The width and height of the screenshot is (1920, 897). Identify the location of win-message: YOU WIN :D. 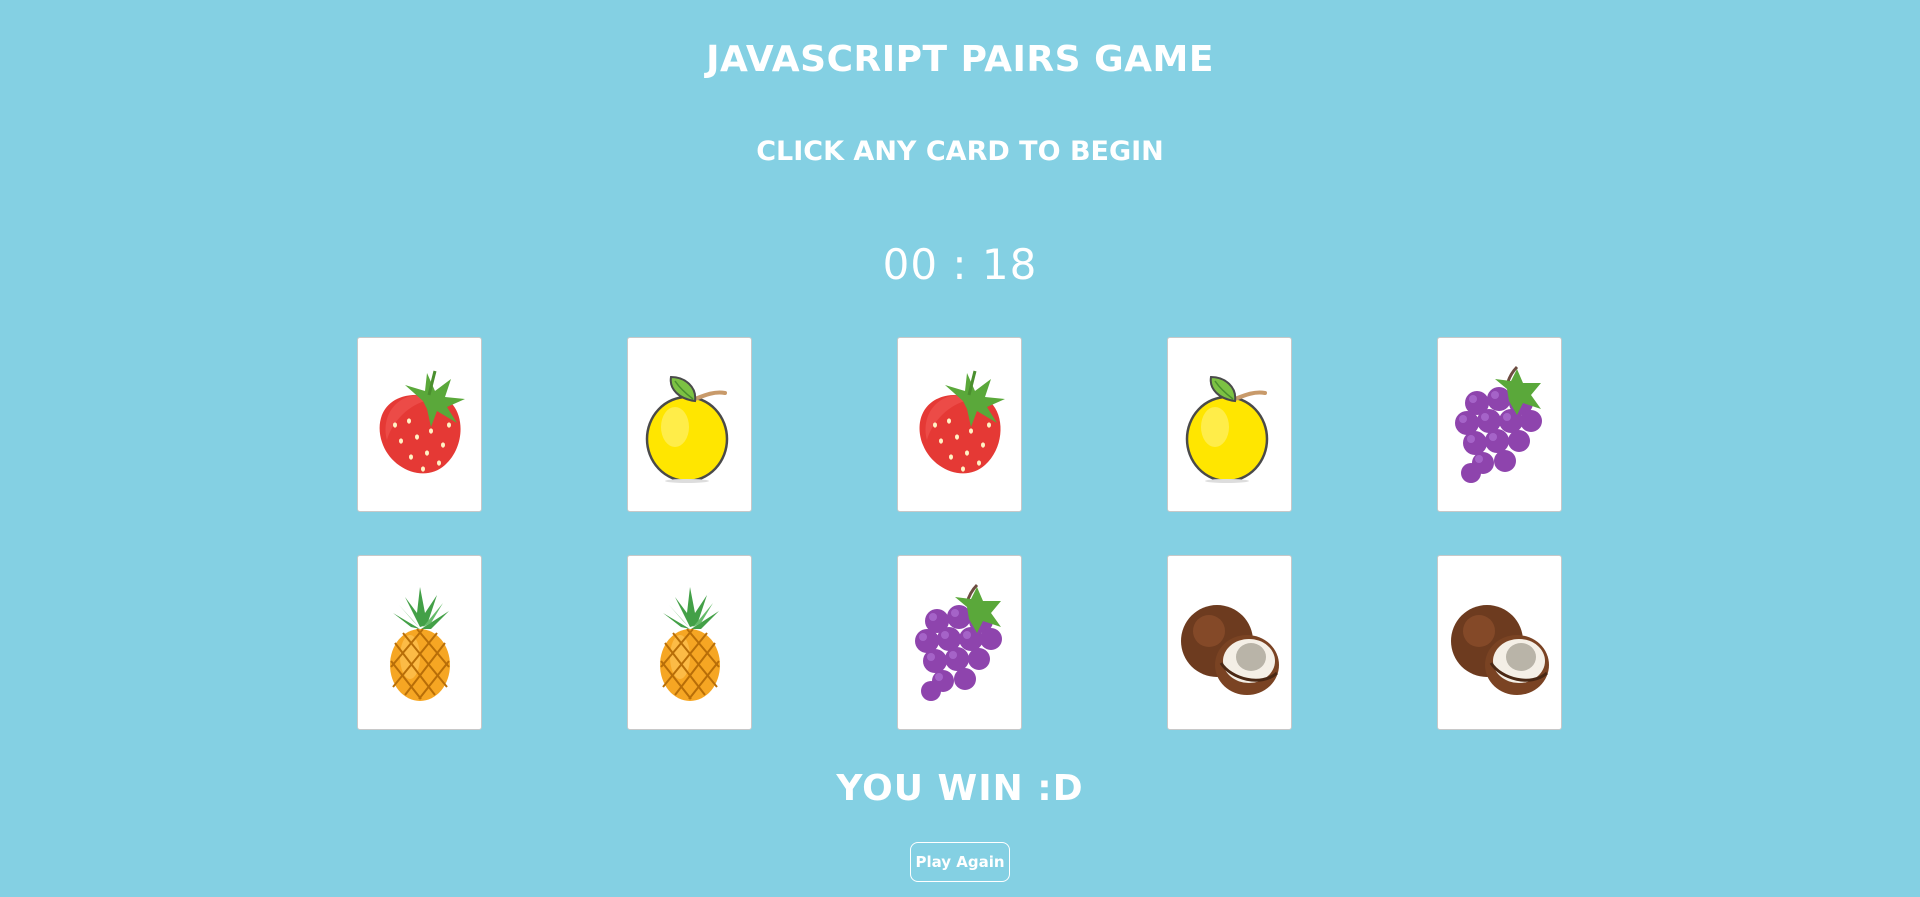
(960, 788).